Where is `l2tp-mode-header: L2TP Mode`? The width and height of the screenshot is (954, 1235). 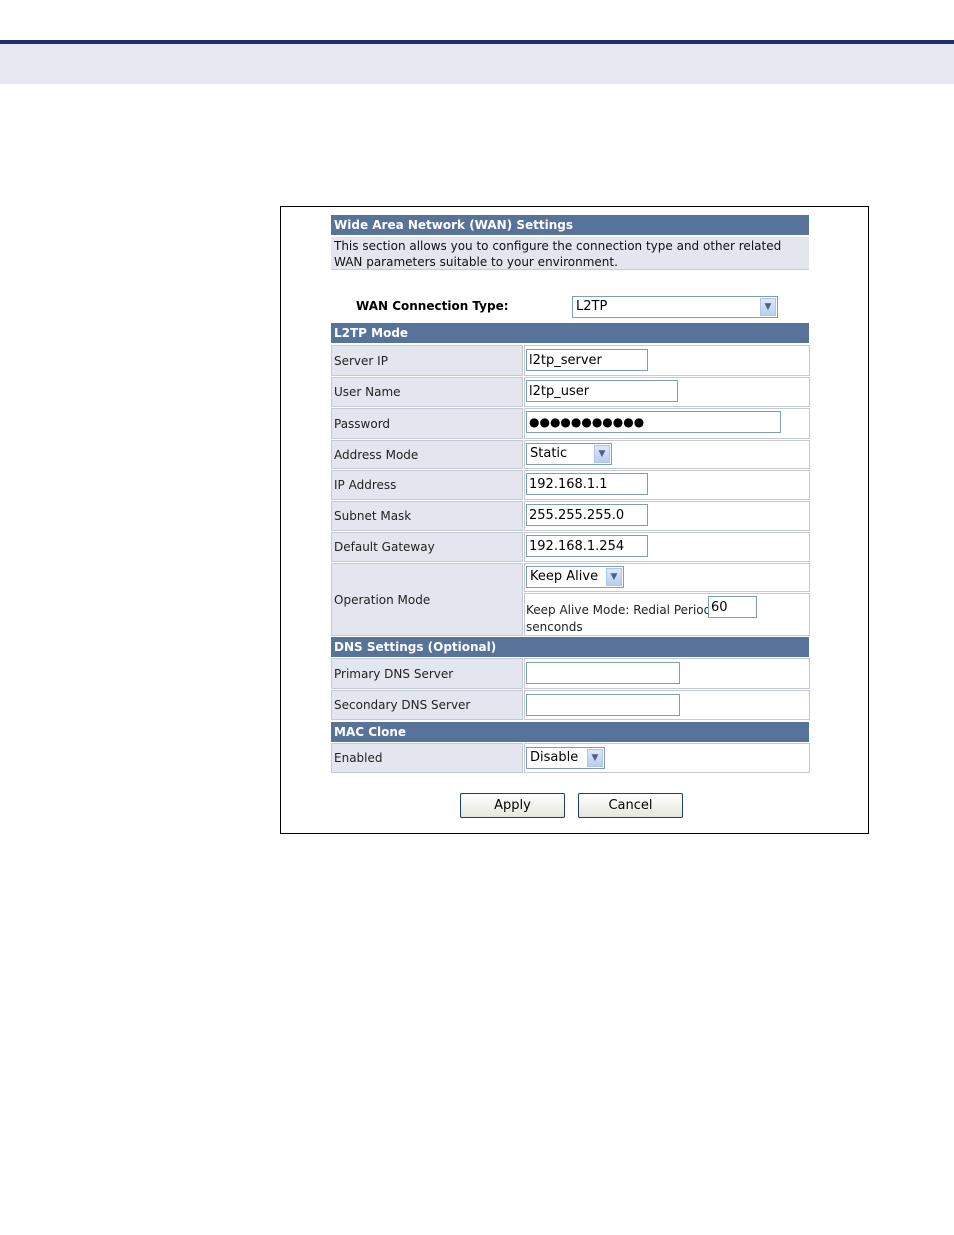
l2tp-mode-header: L2TP Mode is located at coordinates (570, 333).